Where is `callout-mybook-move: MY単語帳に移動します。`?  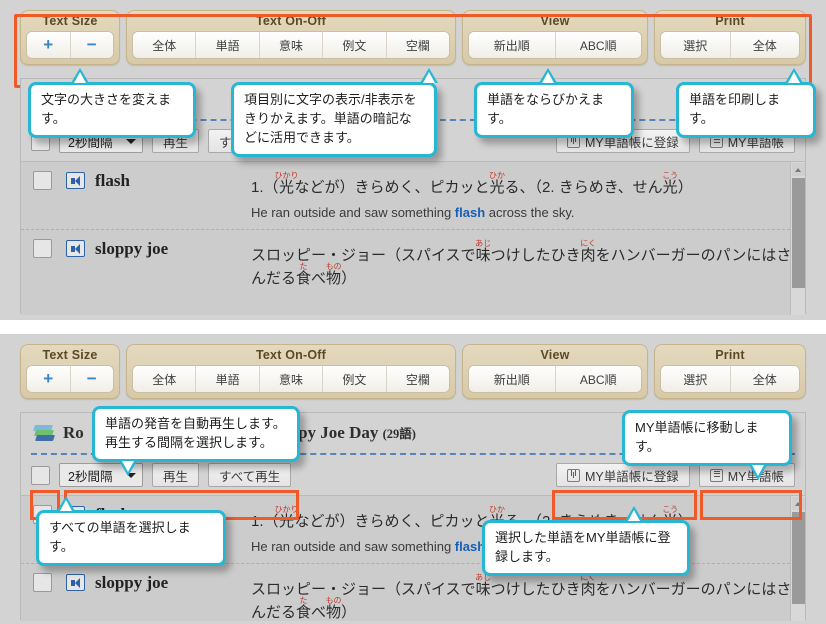
callout-mybook-move: MY単語帳に移動します。 is located at coordinates (707, 445).